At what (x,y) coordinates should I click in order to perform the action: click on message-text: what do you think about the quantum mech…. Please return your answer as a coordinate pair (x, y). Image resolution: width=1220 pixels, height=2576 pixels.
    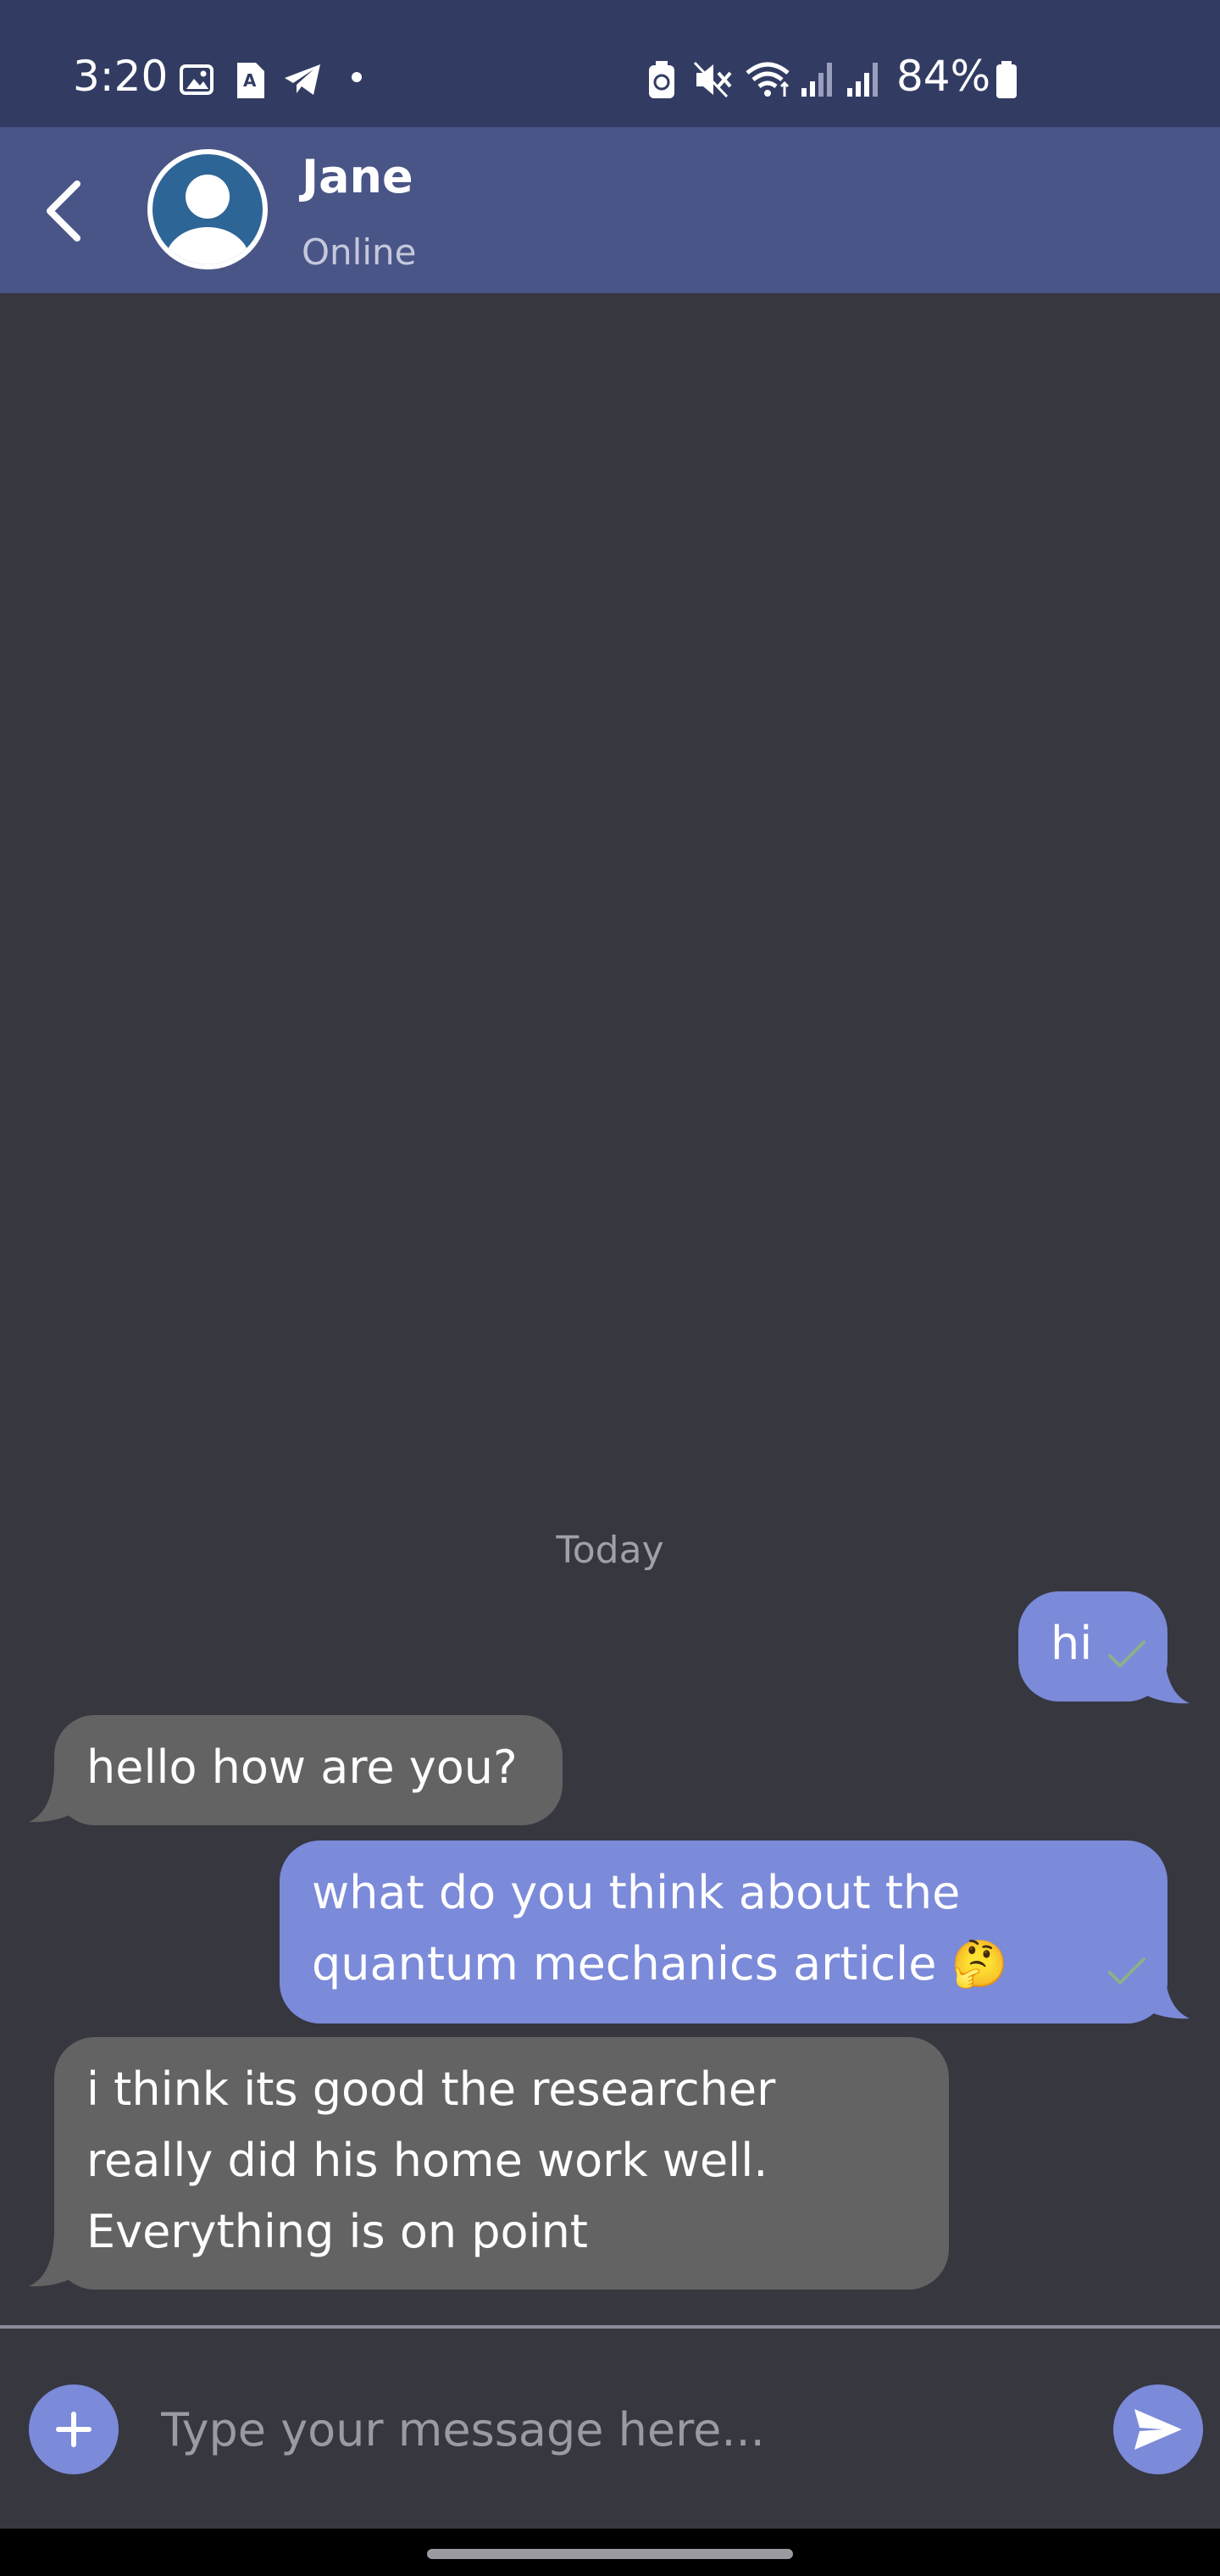
    Looking at the image, I should click on (660, 1928).